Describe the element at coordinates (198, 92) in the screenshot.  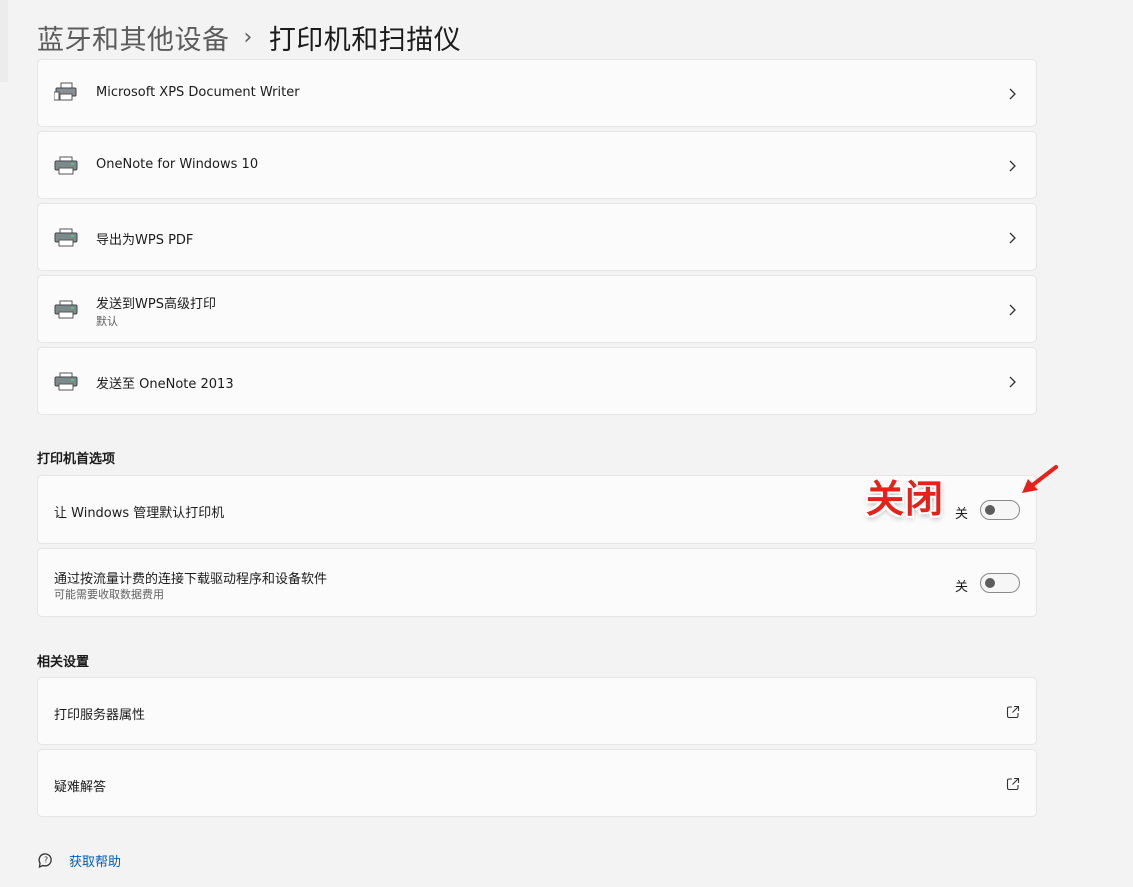
I see `printer-name: Microsoft XPS Document Writer` at that location.